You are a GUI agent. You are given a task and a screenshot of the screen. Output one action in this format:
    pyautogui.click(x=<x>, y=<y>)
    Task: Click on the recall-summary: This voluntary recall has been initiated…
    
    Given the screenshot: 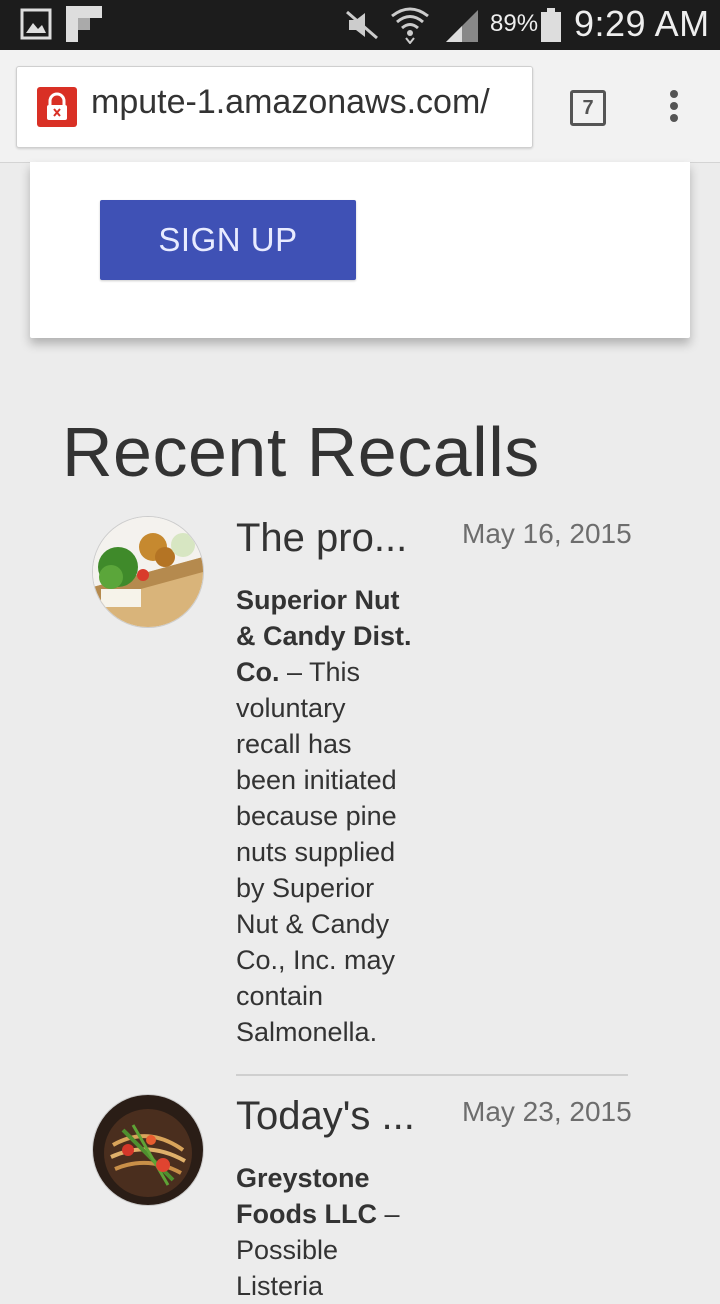 What is the action you would take?
    pyautogui.click(x=316, y=852)
    